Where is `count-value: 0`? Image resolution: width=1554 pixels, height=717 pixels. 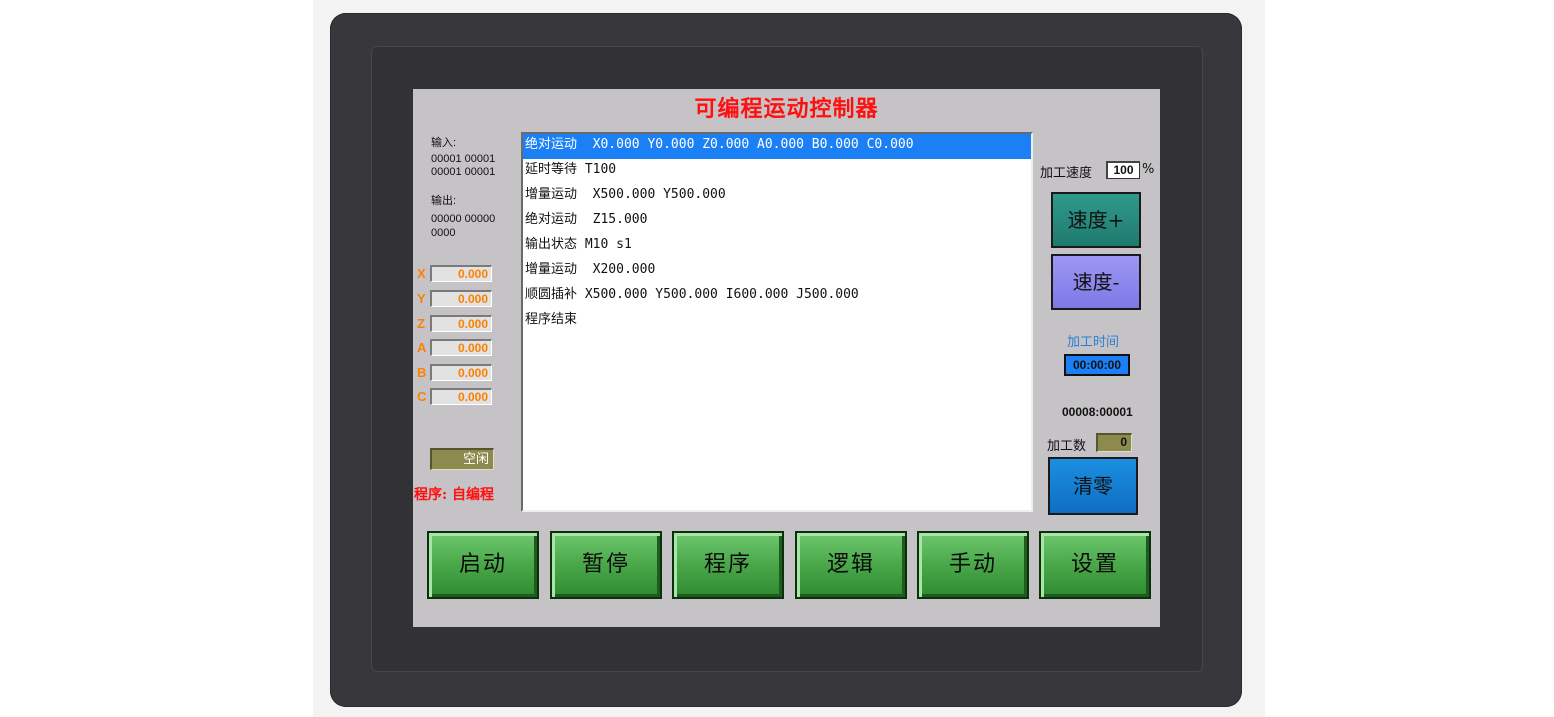
count-value: 0 is located at coordinates (1114, 442).